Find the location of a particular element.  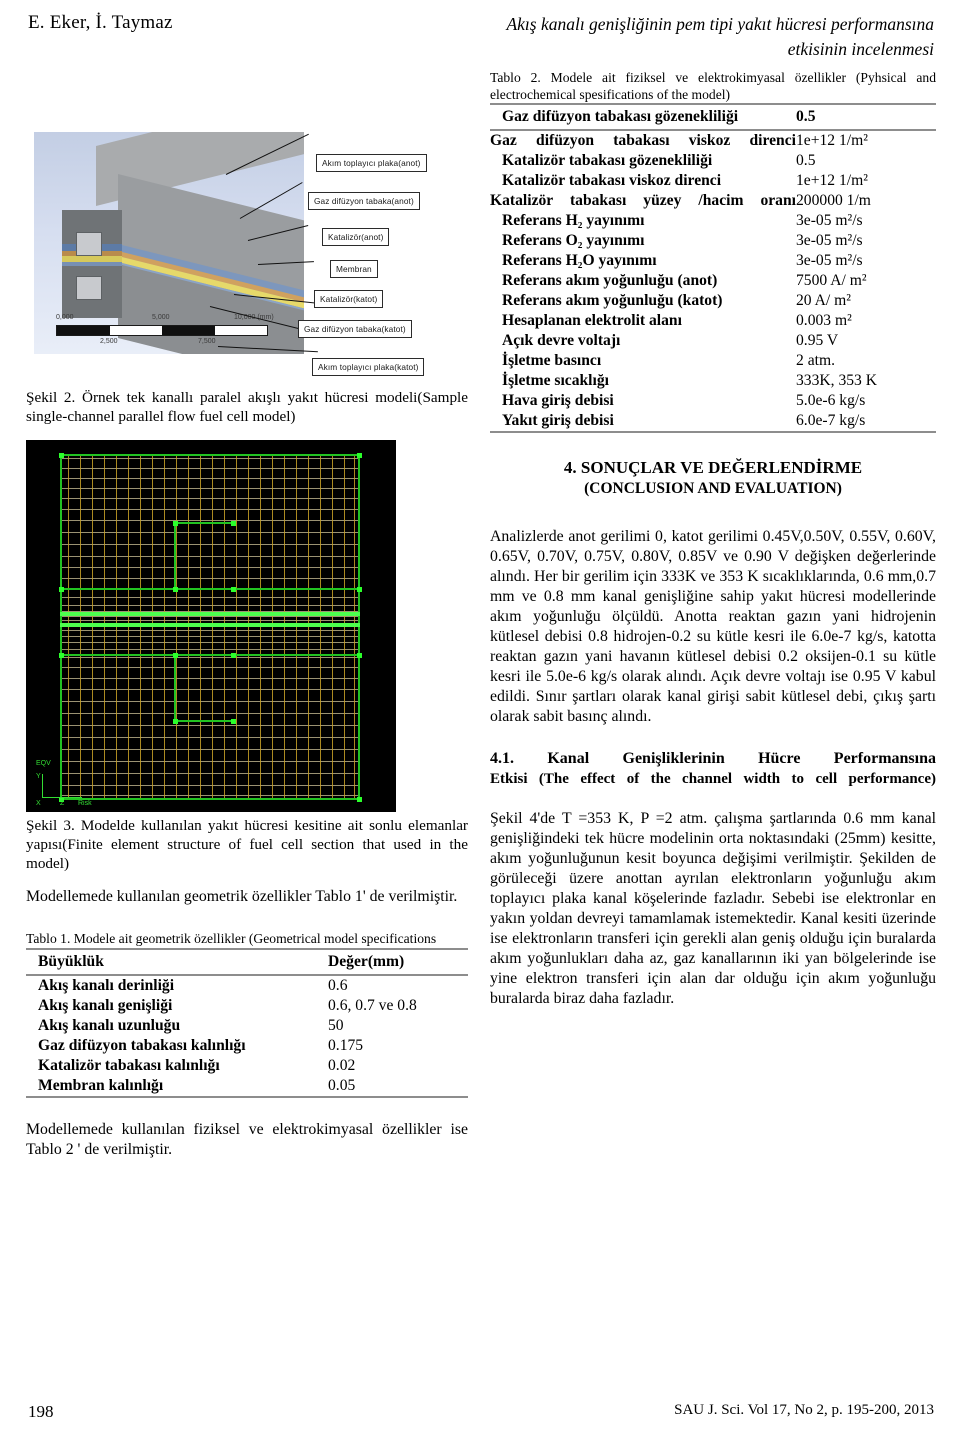

table-2-key: Referans akım yoğunluğu (katot) is located at coordinates (612, 300).